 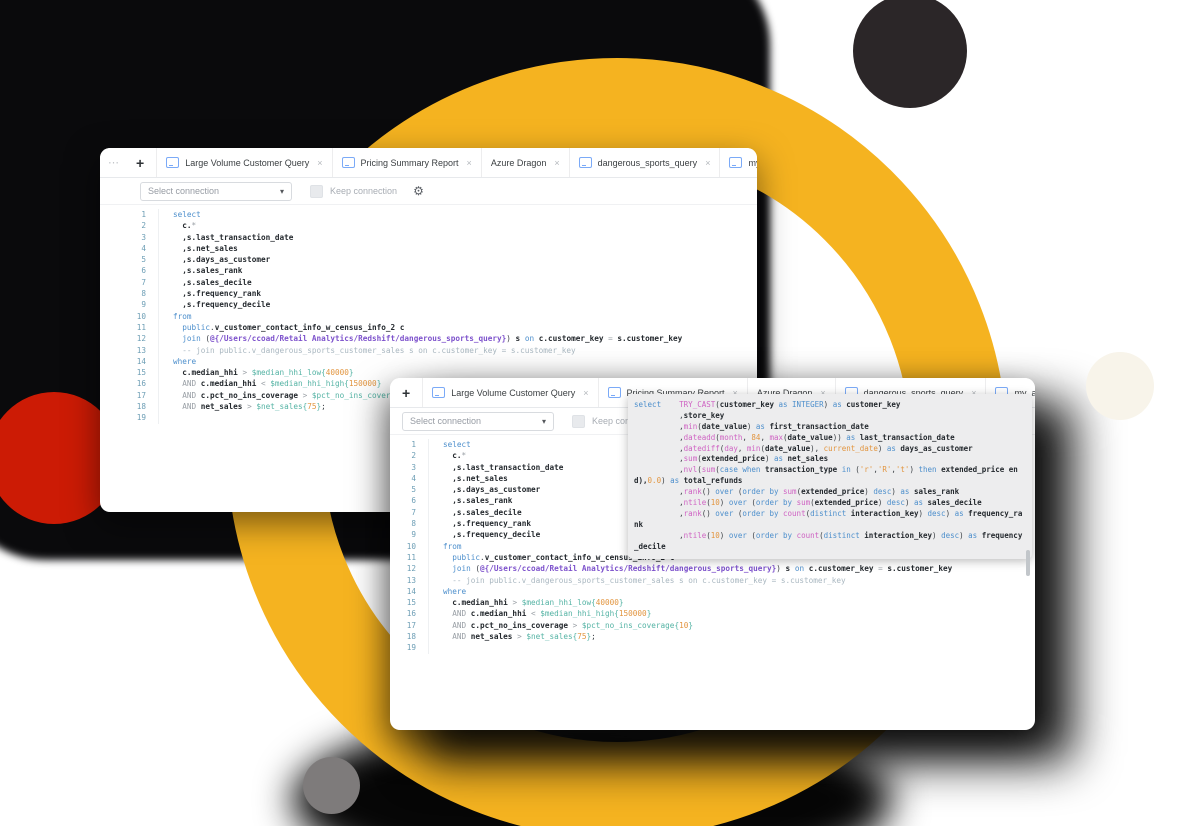 What do you see at coordinates (731, 459) in the screenshot?
I see `code-line: ,sum(extended_price) as net_sales` at bounding box center [731, 459].